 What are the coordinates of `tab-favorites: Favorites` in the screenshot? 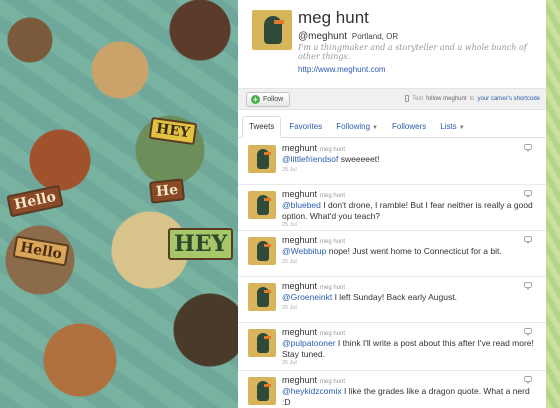 It's located at (305, 129).